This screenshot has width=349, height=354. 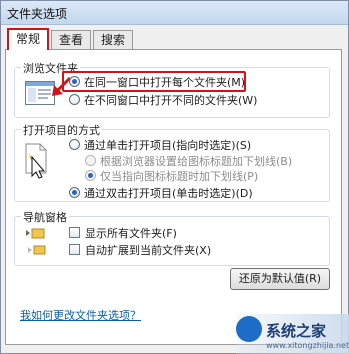 I want to click on watermark: 系统之家 www.xitongzhijia.net, so click(x=292, y=334).